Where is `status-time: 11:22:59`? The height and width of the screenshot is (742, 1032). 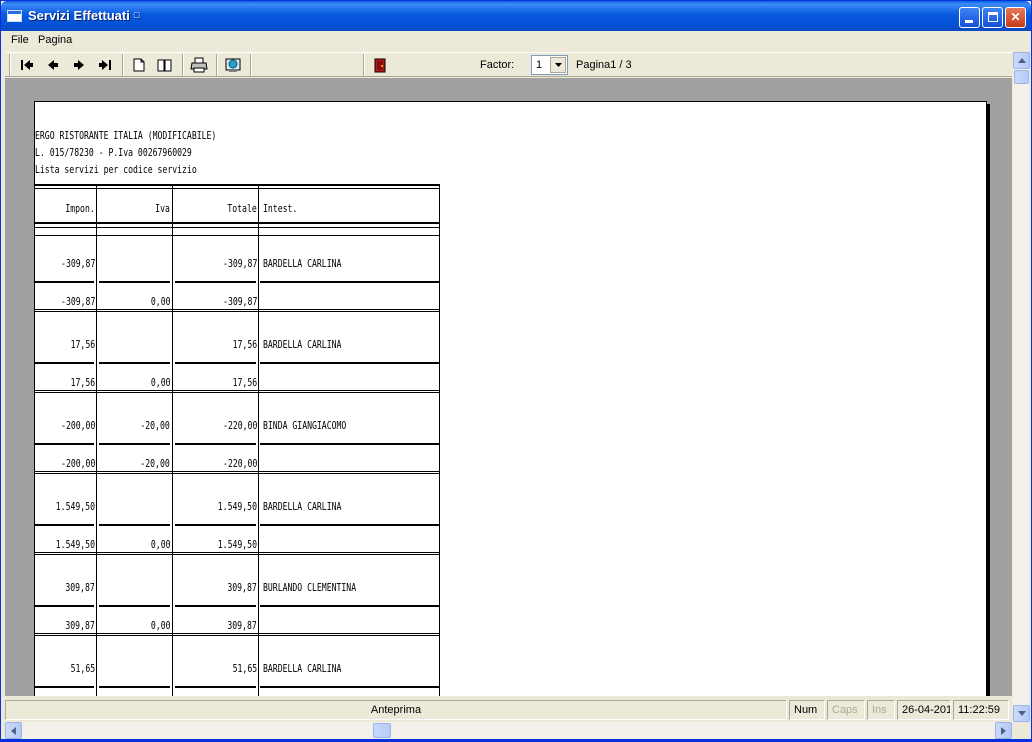 status-time: 11:22:59 is located at coordinates (981, 710).